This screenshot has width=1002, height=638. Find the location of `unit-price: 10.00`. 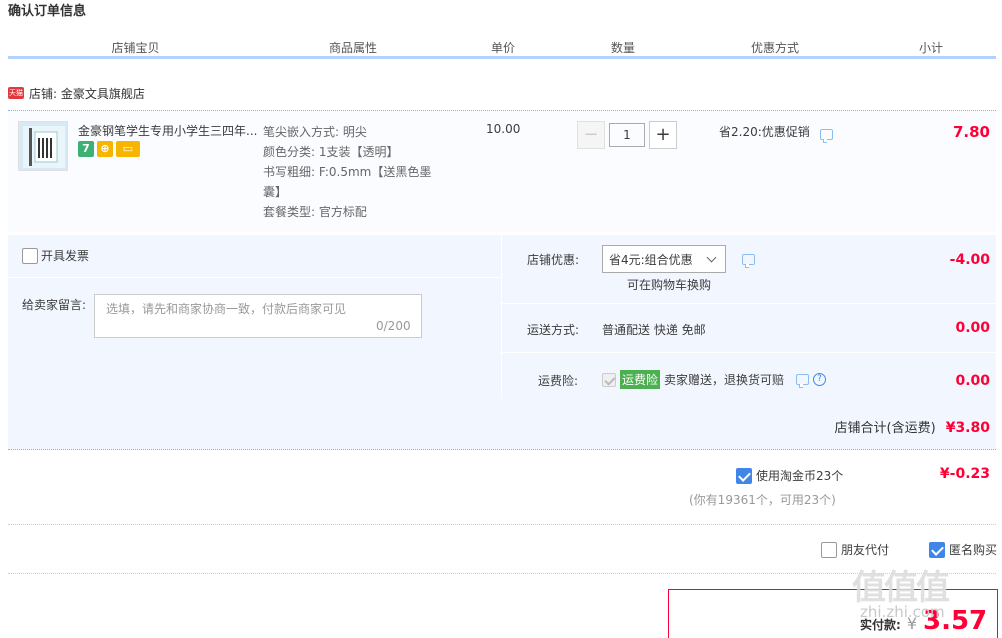

unit-price: 10.00 is located at coordinates (503, 129).